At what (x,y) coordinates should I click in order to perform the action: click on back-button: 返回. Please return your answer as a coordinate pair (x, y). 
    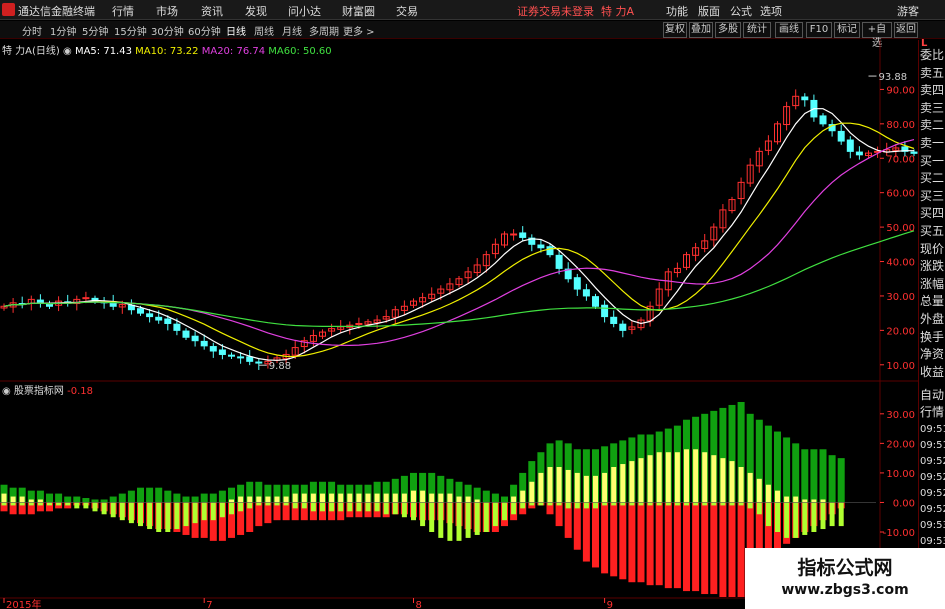
    Looking at the image, I should click on (906, 30).